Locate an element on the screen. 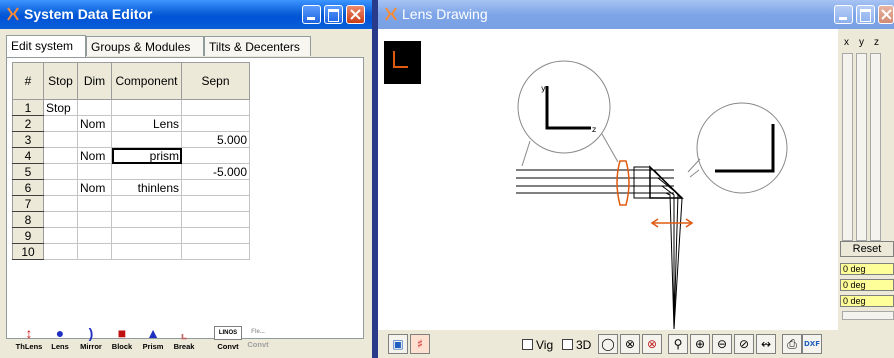 The image size is (894, 358). zoom-in-button: ⊕ is located at coordinates (700, 344).